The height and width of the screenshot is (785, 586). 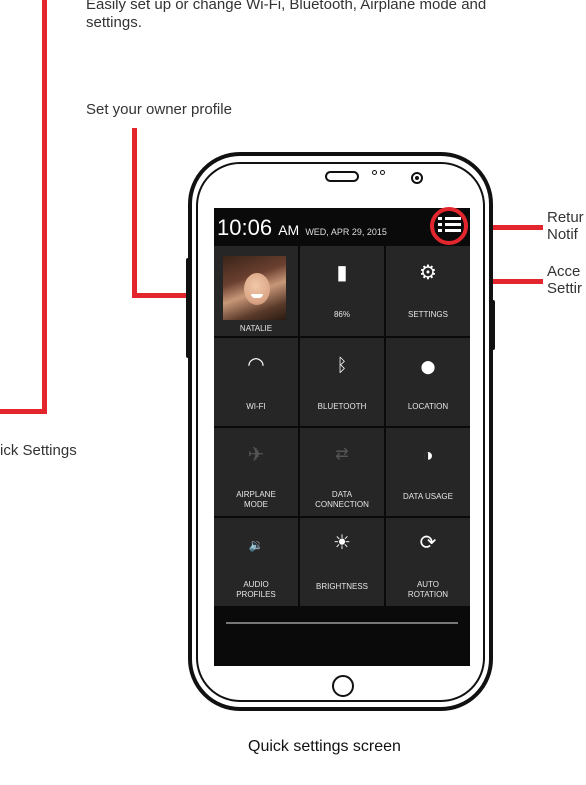 I want to click on tile-label: NATALIE, so click(x=256, y=328).